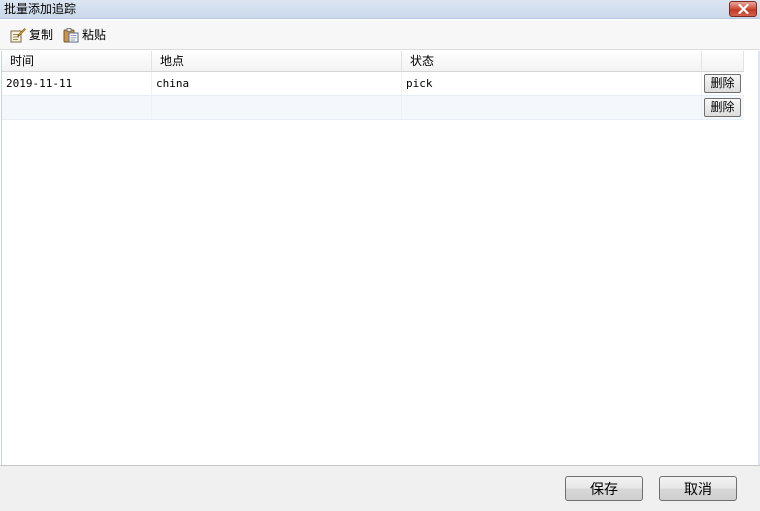 This screenshot has width=760, height=511. Describe the element at coordinates (277, 107) in the screenshot. I see `cell-place` at that location.